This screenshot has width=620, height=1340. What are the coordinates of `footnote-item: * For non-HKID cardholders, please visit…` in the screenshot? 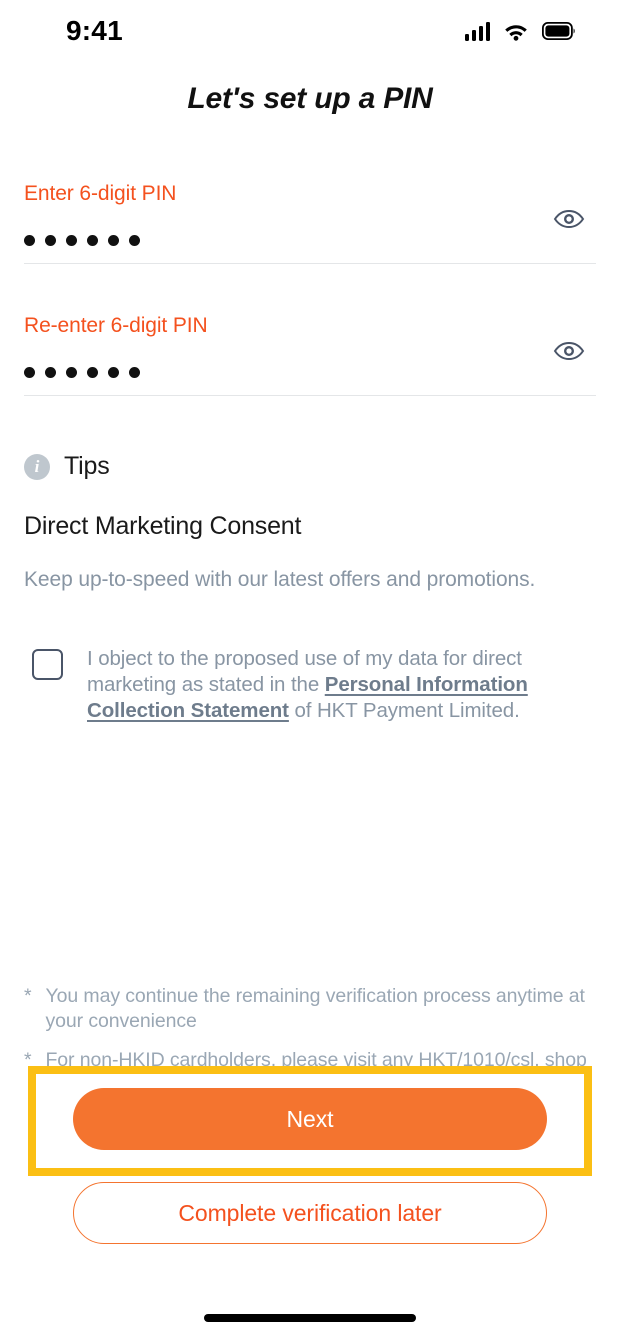 It's located at (312, 1060).